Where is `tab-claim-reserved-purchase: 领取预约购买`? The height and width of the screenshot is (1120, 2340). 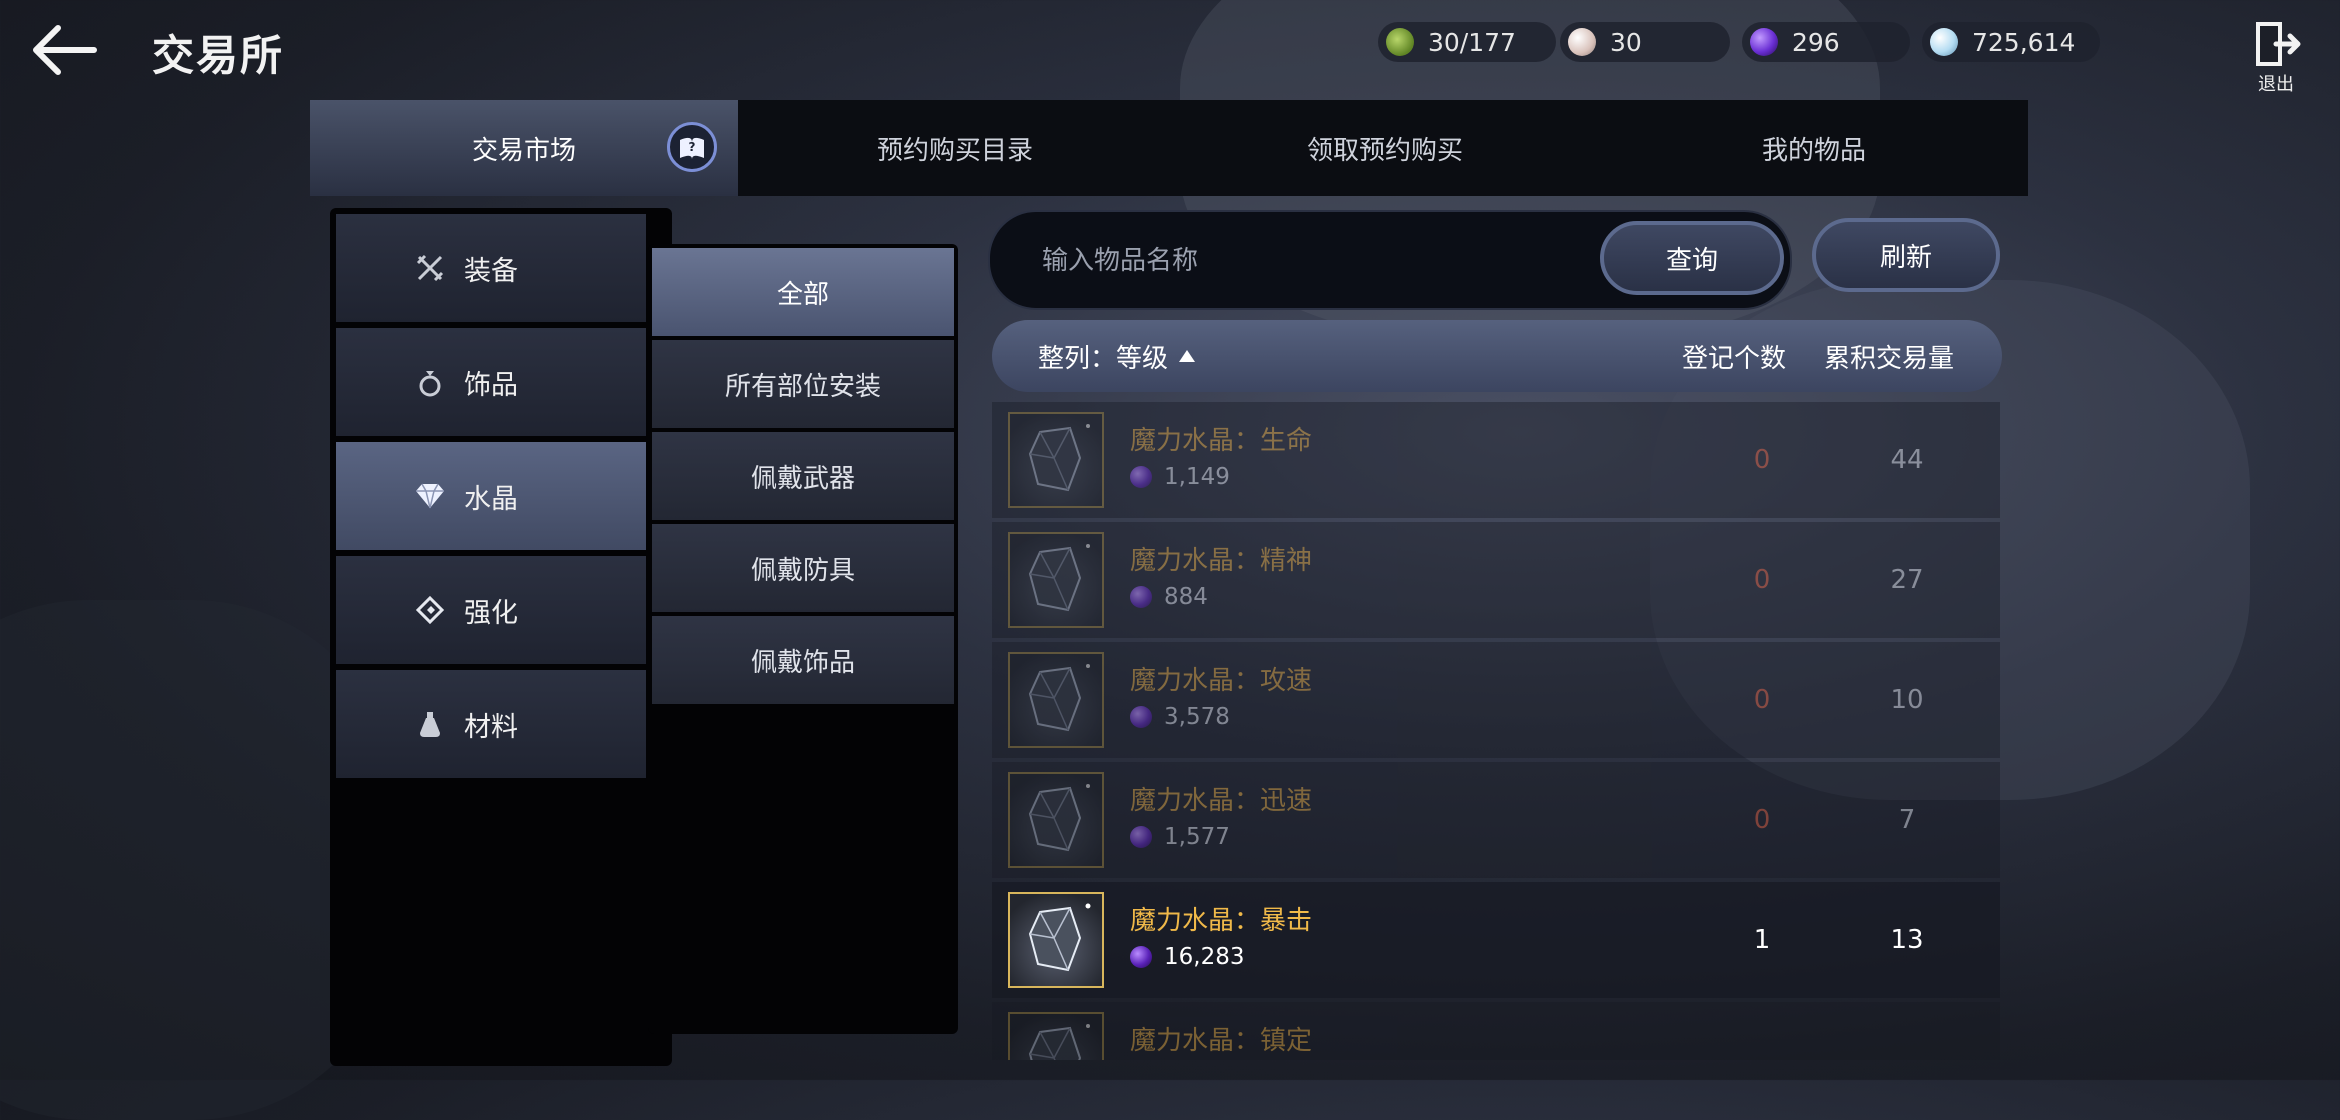 tab-claim-reserved-purchase: 领取预约购买 is located at coordinates (1385, 148).